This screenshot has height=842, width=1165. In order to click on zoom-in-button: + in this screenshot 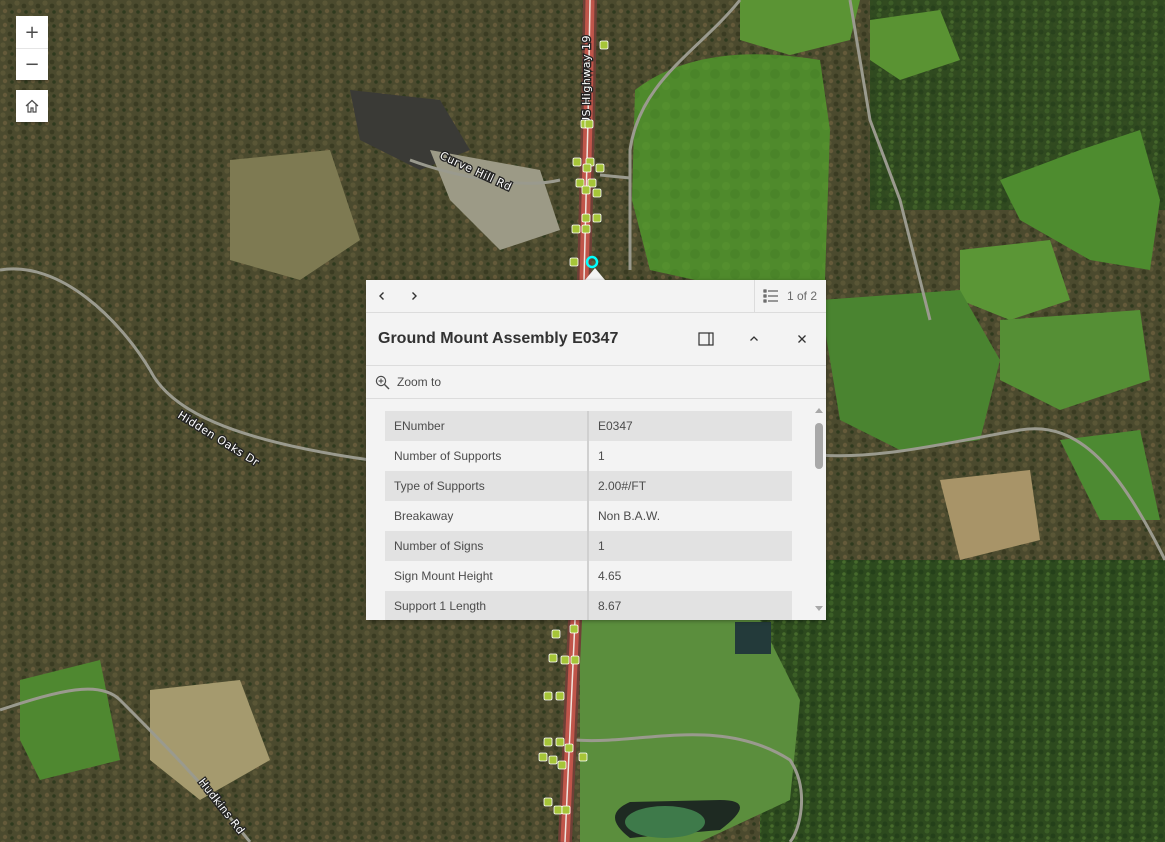, I will do `click(32, 32)`.